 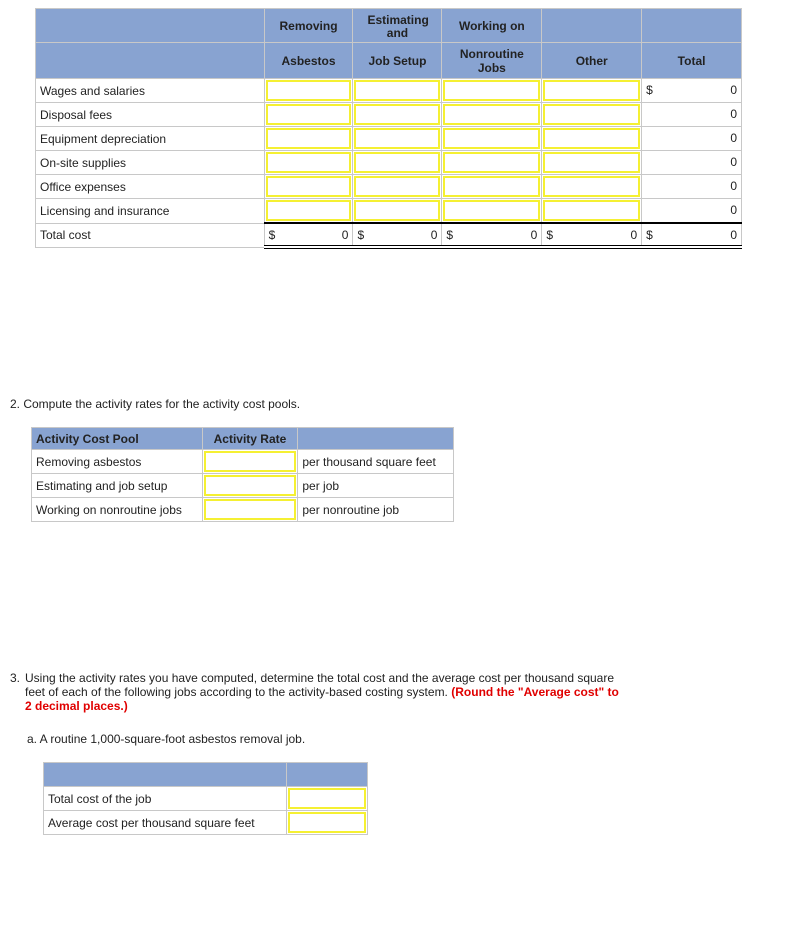 I want to click on header-job-setup: Job Setup, so click(x=397, y=60).